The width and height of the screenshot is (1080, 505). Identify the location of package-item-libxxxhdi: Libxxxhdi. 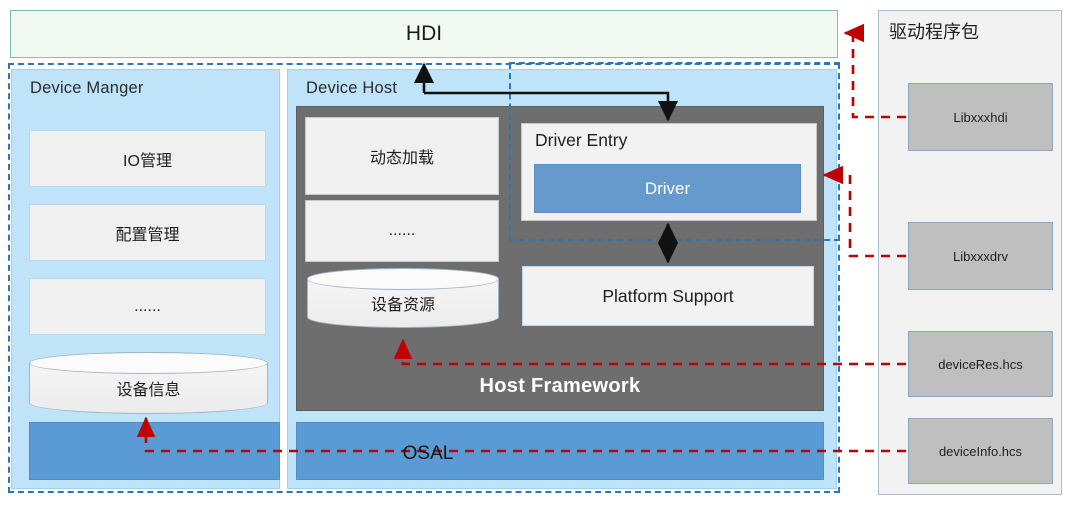
(980, 117).